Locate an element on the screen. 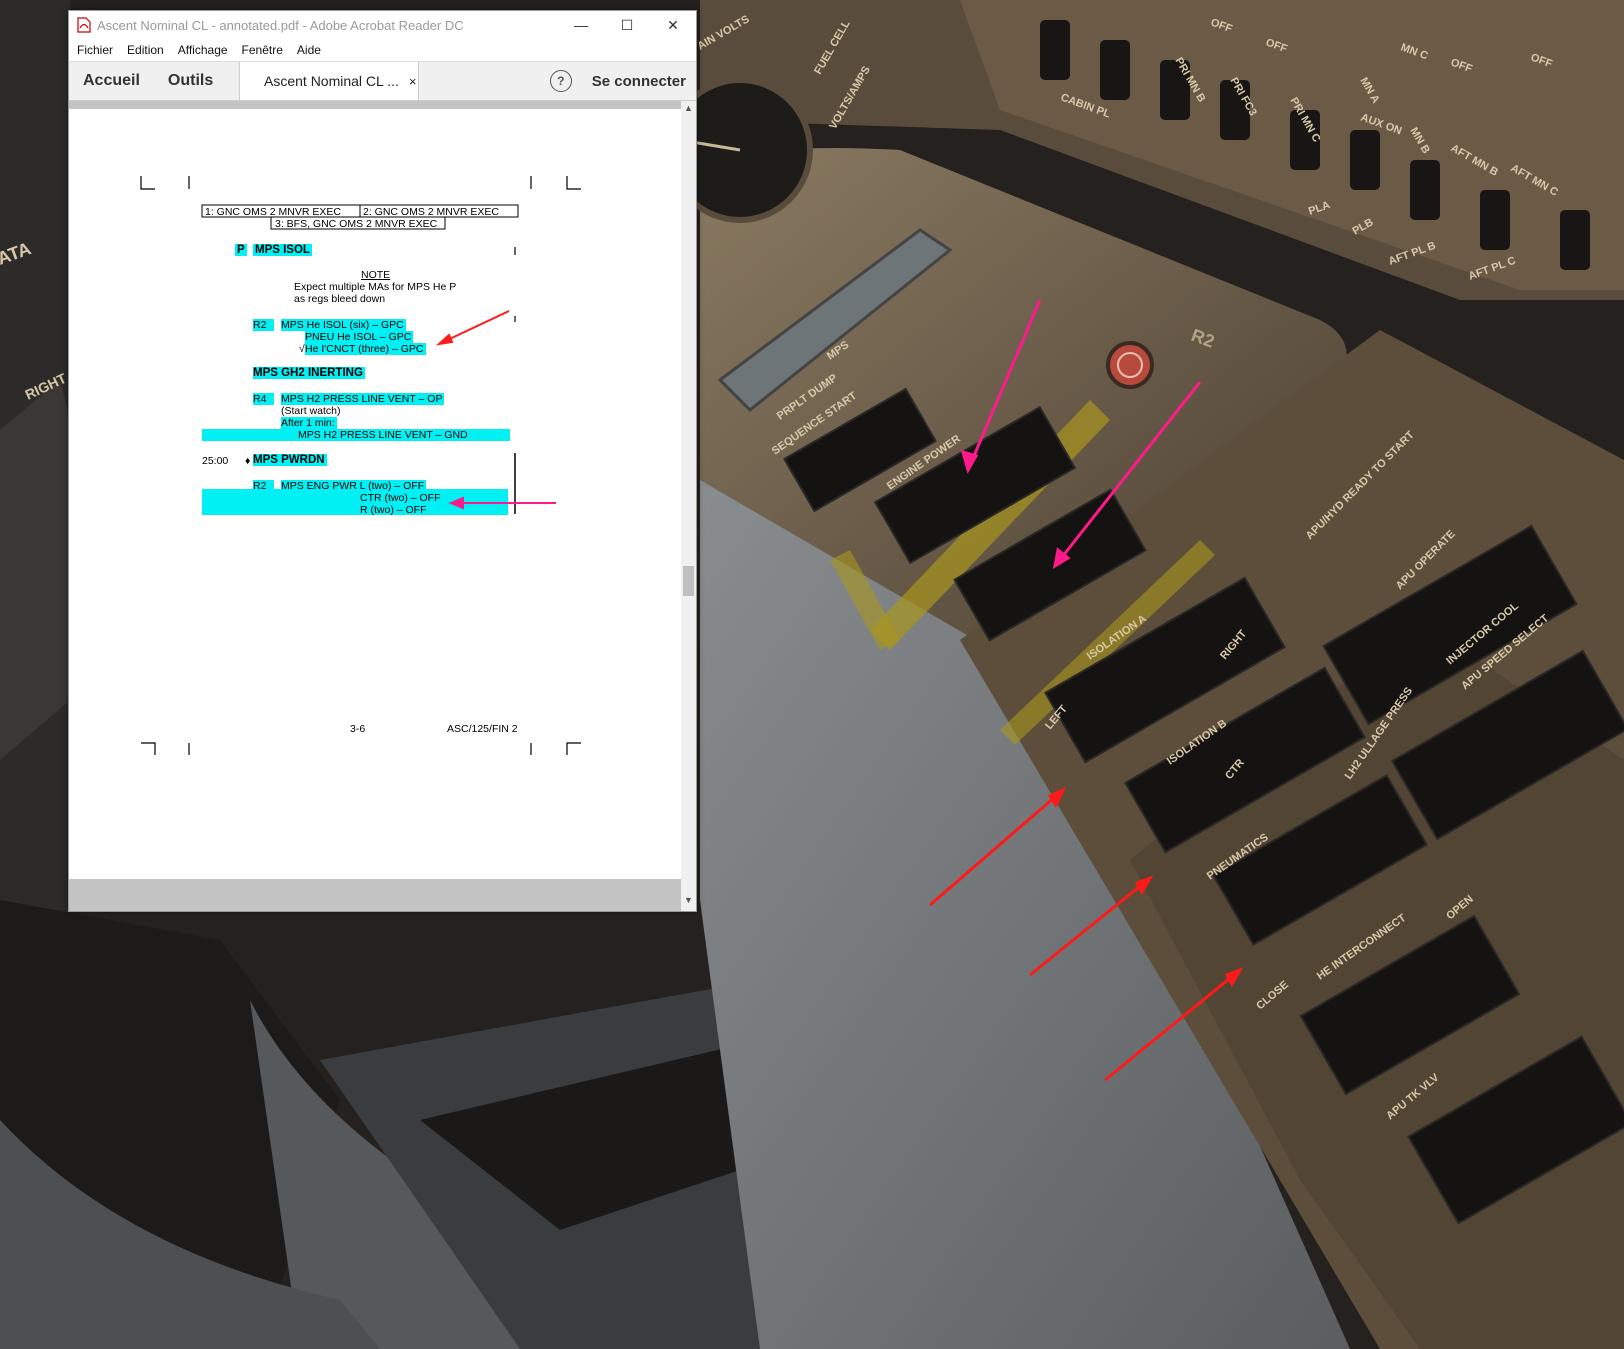 Image resolution: width=1624 pixels, height=1349 pixels. pdf-icon is located at coordinates (84, 25).